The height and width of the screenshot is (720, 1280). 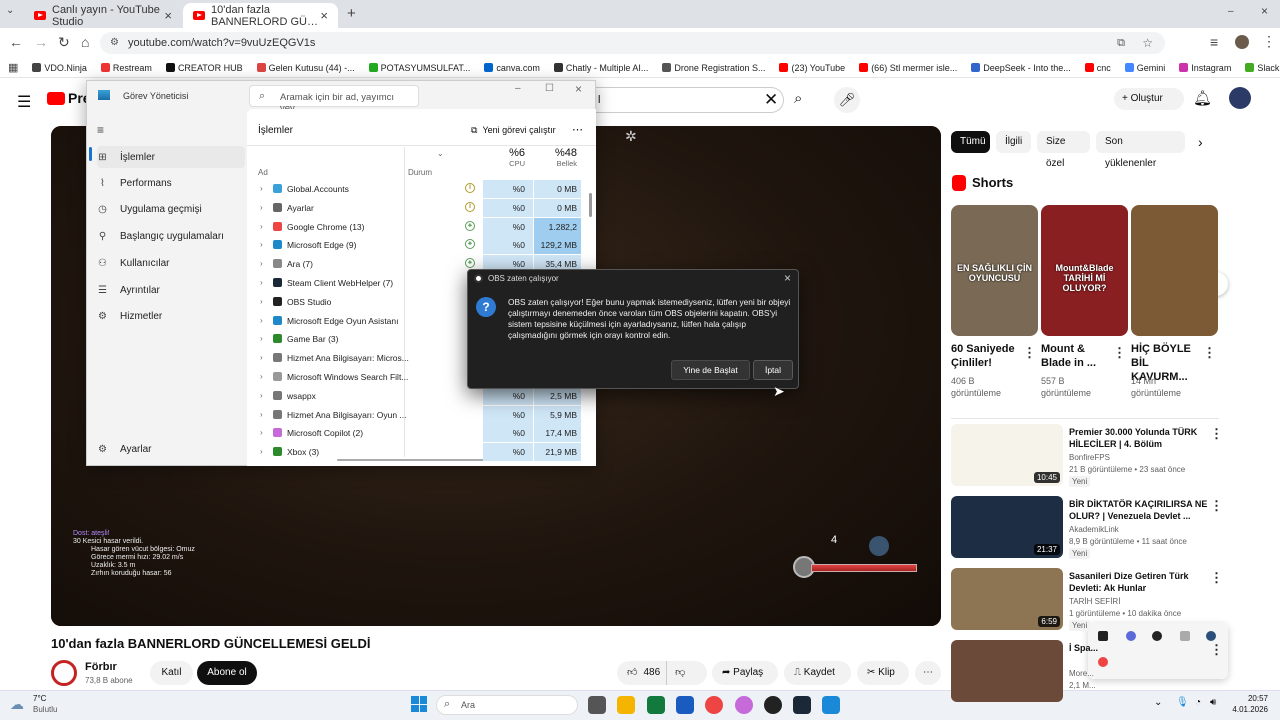 What do you see at coordinates (817, 673) in the screenshot?
I see `save-button: ⎍ Kaydet` at bounding box center [817, 673].